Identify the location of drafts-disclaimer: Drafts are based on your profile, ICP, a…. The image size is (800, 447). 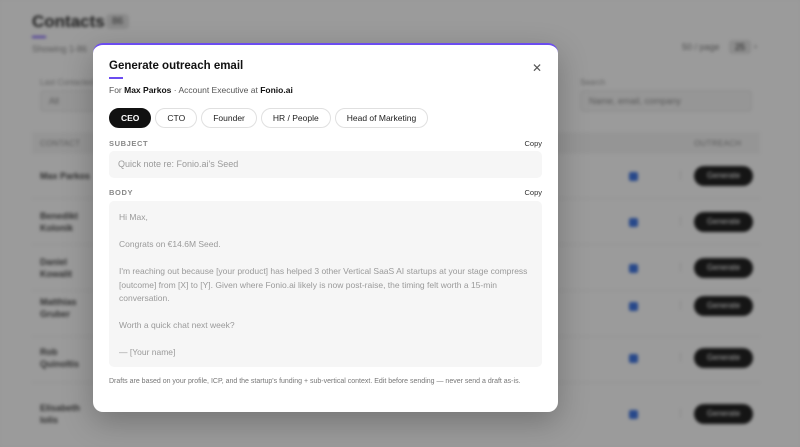
(315, 381).